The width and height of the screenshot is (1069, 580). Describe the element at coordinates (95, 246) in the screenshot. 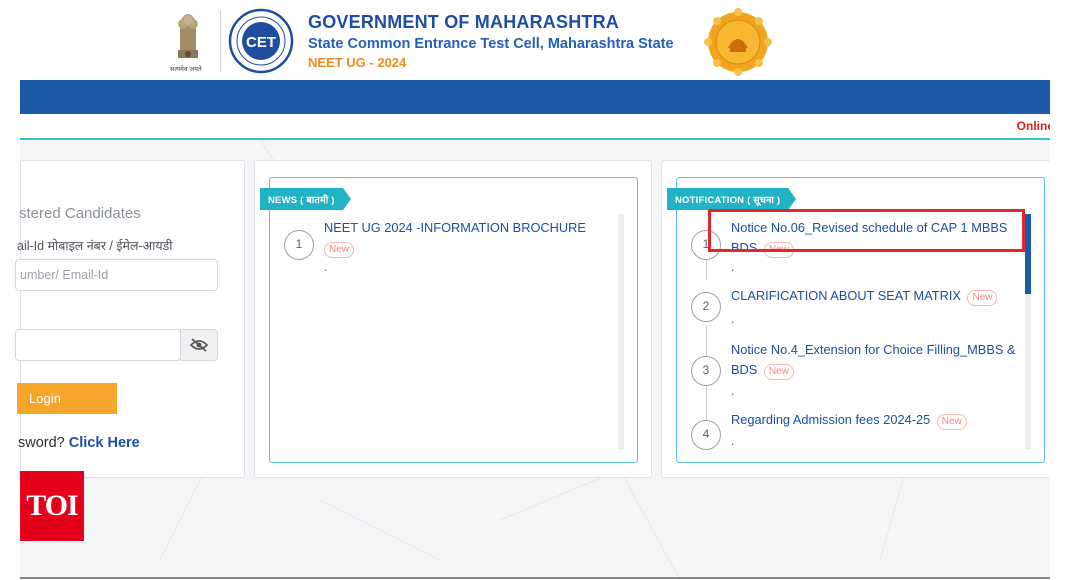

I see `login-user-label: ail-Id मोबाइल नंबर / ईमेल-आयडी` at that location.